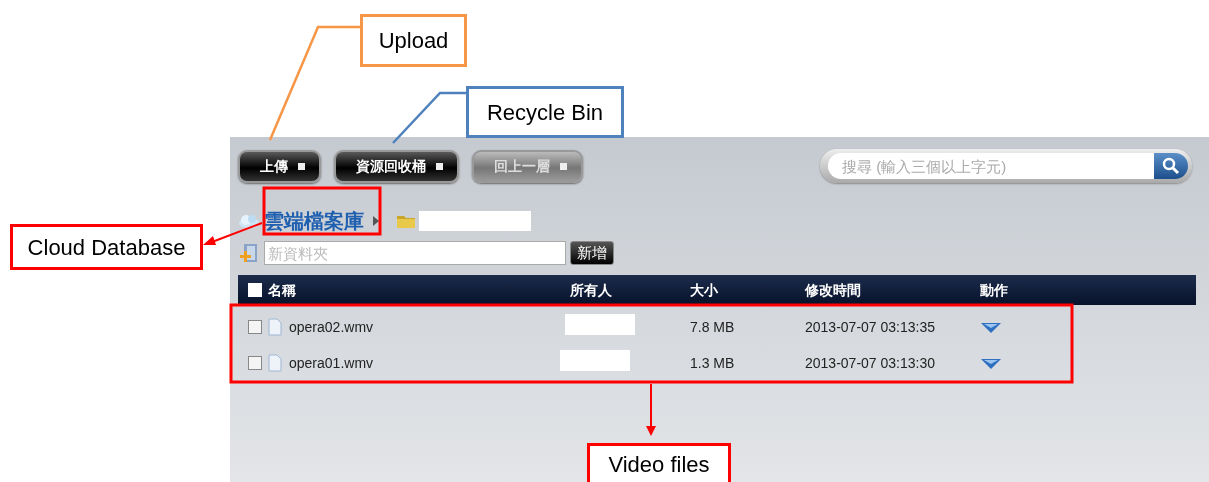  What do you see at coordinates (1006, 166) in the screenshot?
I see `search-field: 搜尋 (輸入三個以上字元)` at bounding box center [1006, 166].